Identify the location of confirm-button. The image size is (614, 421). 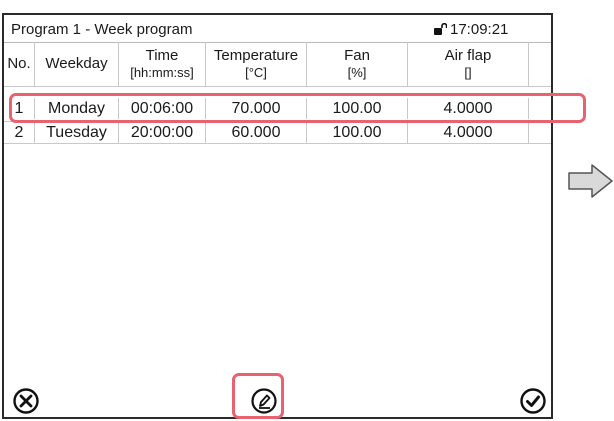
(533, 401).